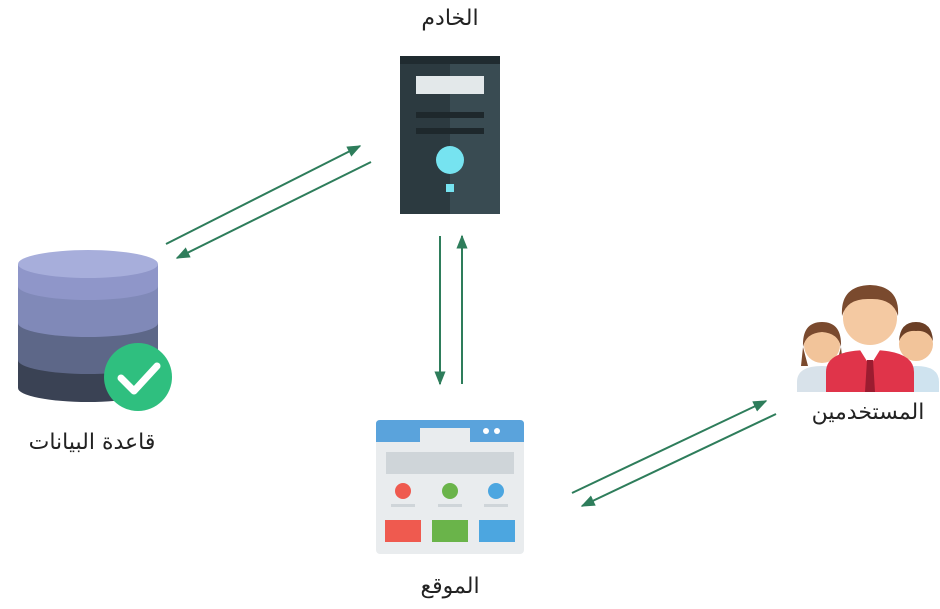  I want to click on arrow-users-to-website, so click(678, 460).